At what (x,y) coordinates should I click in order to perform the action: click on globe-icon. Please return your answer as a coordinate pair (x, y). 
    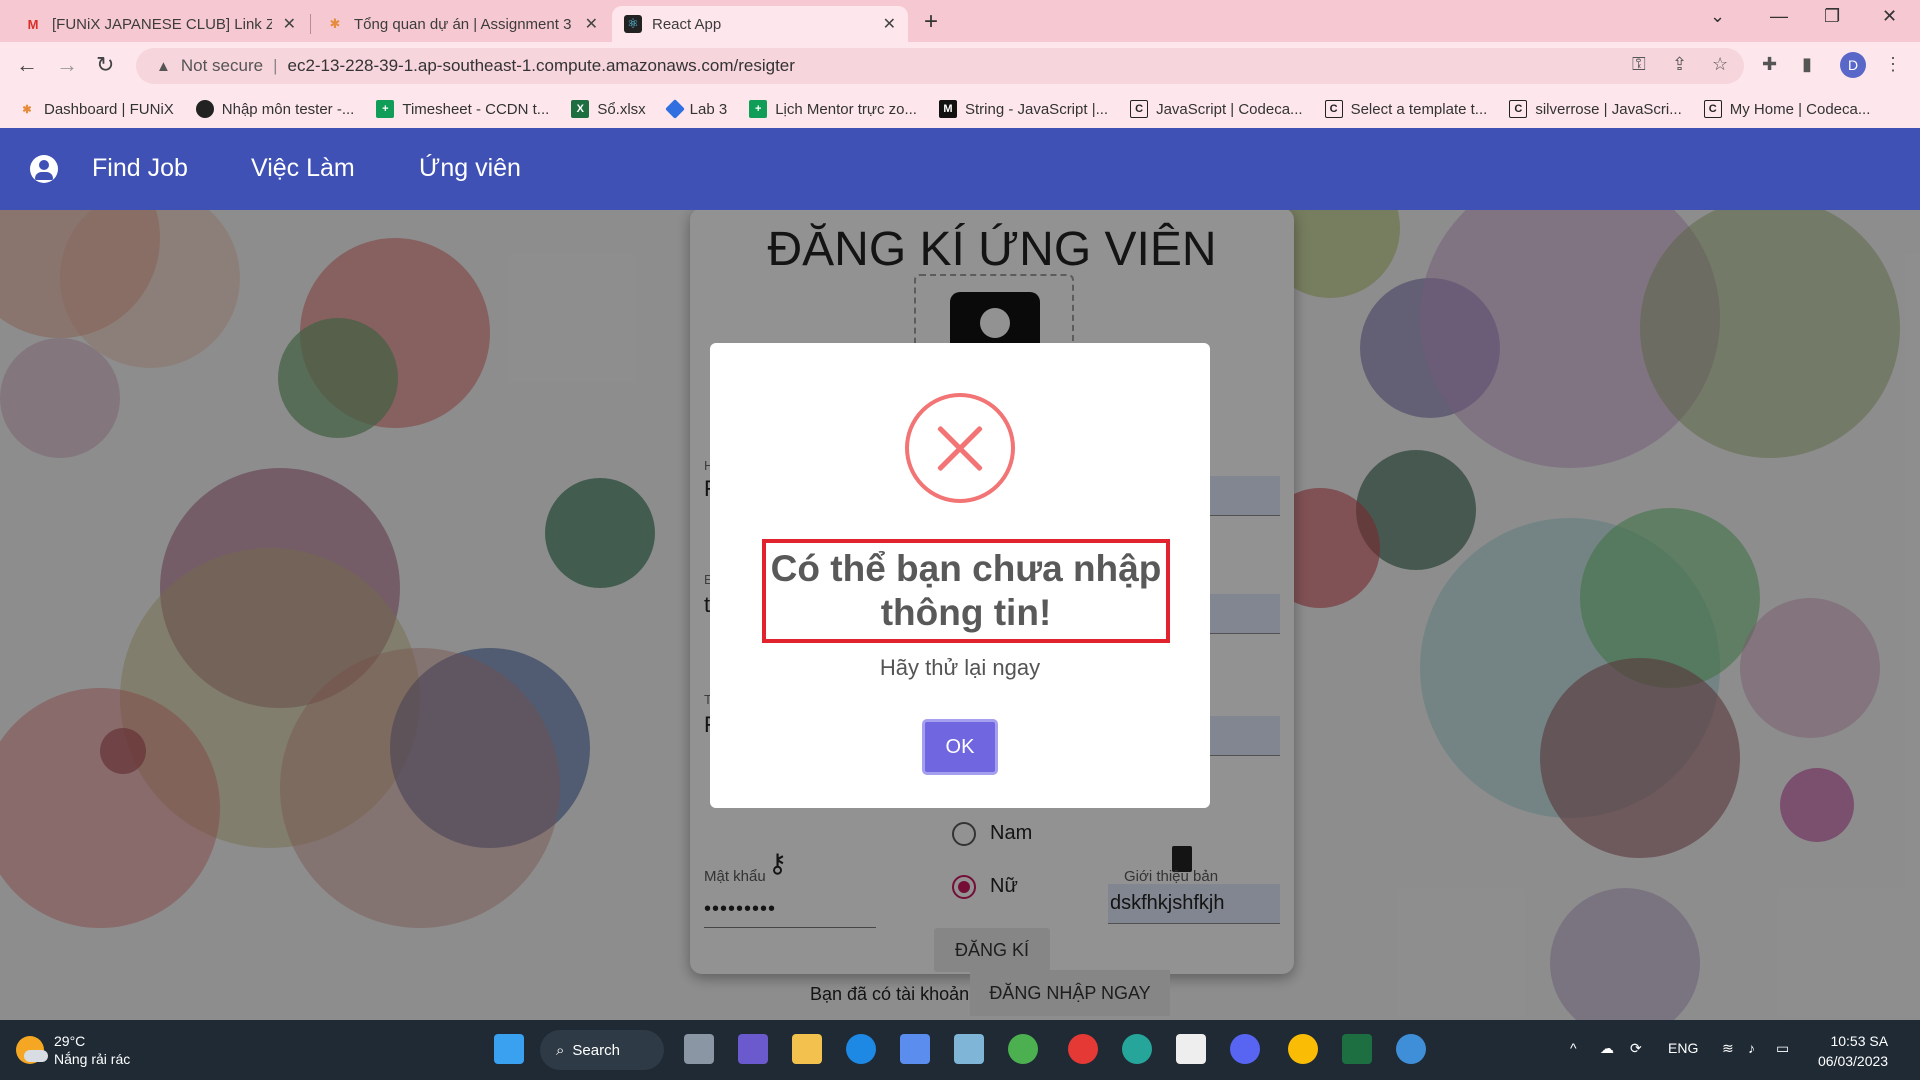
    Looking at the image, I should click on (204, 109).